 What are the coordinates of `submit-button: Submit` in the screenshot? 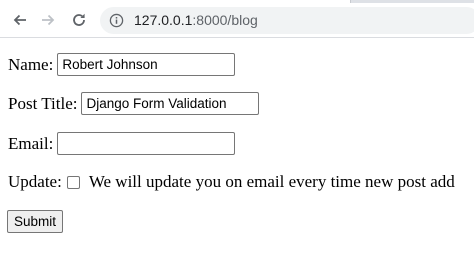 It's located at (35, 221).